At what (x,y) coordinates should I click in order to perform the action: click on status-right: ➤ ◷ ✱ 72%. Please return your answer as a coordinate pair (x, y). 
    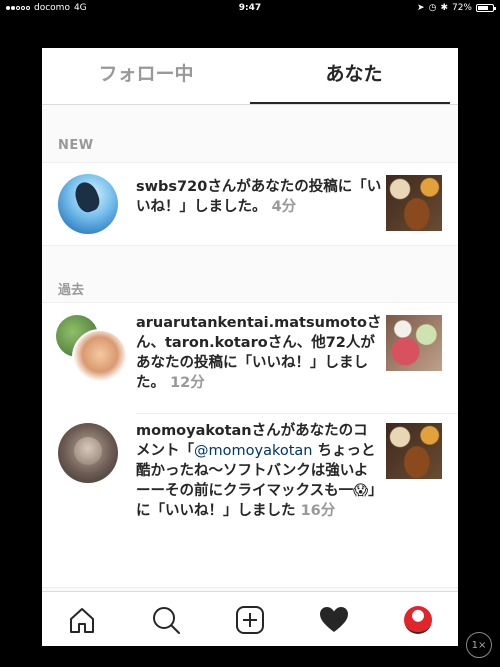
    Looking at the image, I should click on (456, 8).